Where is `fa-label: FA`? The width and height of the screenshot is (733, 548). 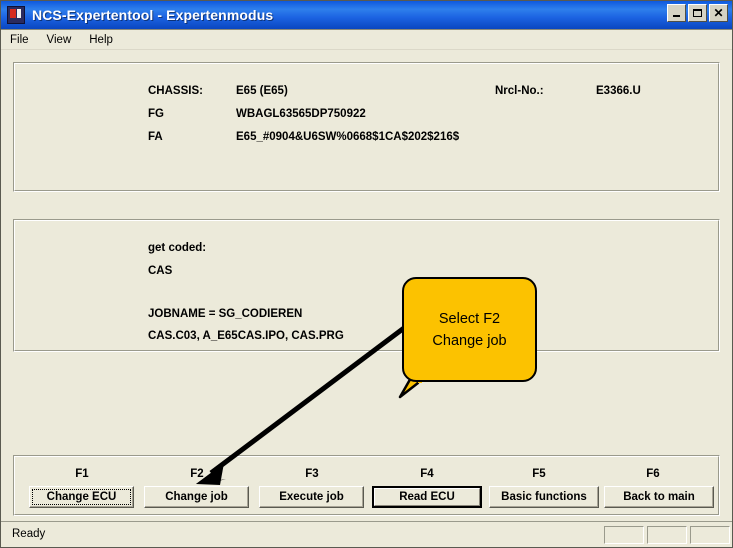
fa-label: FA is located at coordinates (155, 137).